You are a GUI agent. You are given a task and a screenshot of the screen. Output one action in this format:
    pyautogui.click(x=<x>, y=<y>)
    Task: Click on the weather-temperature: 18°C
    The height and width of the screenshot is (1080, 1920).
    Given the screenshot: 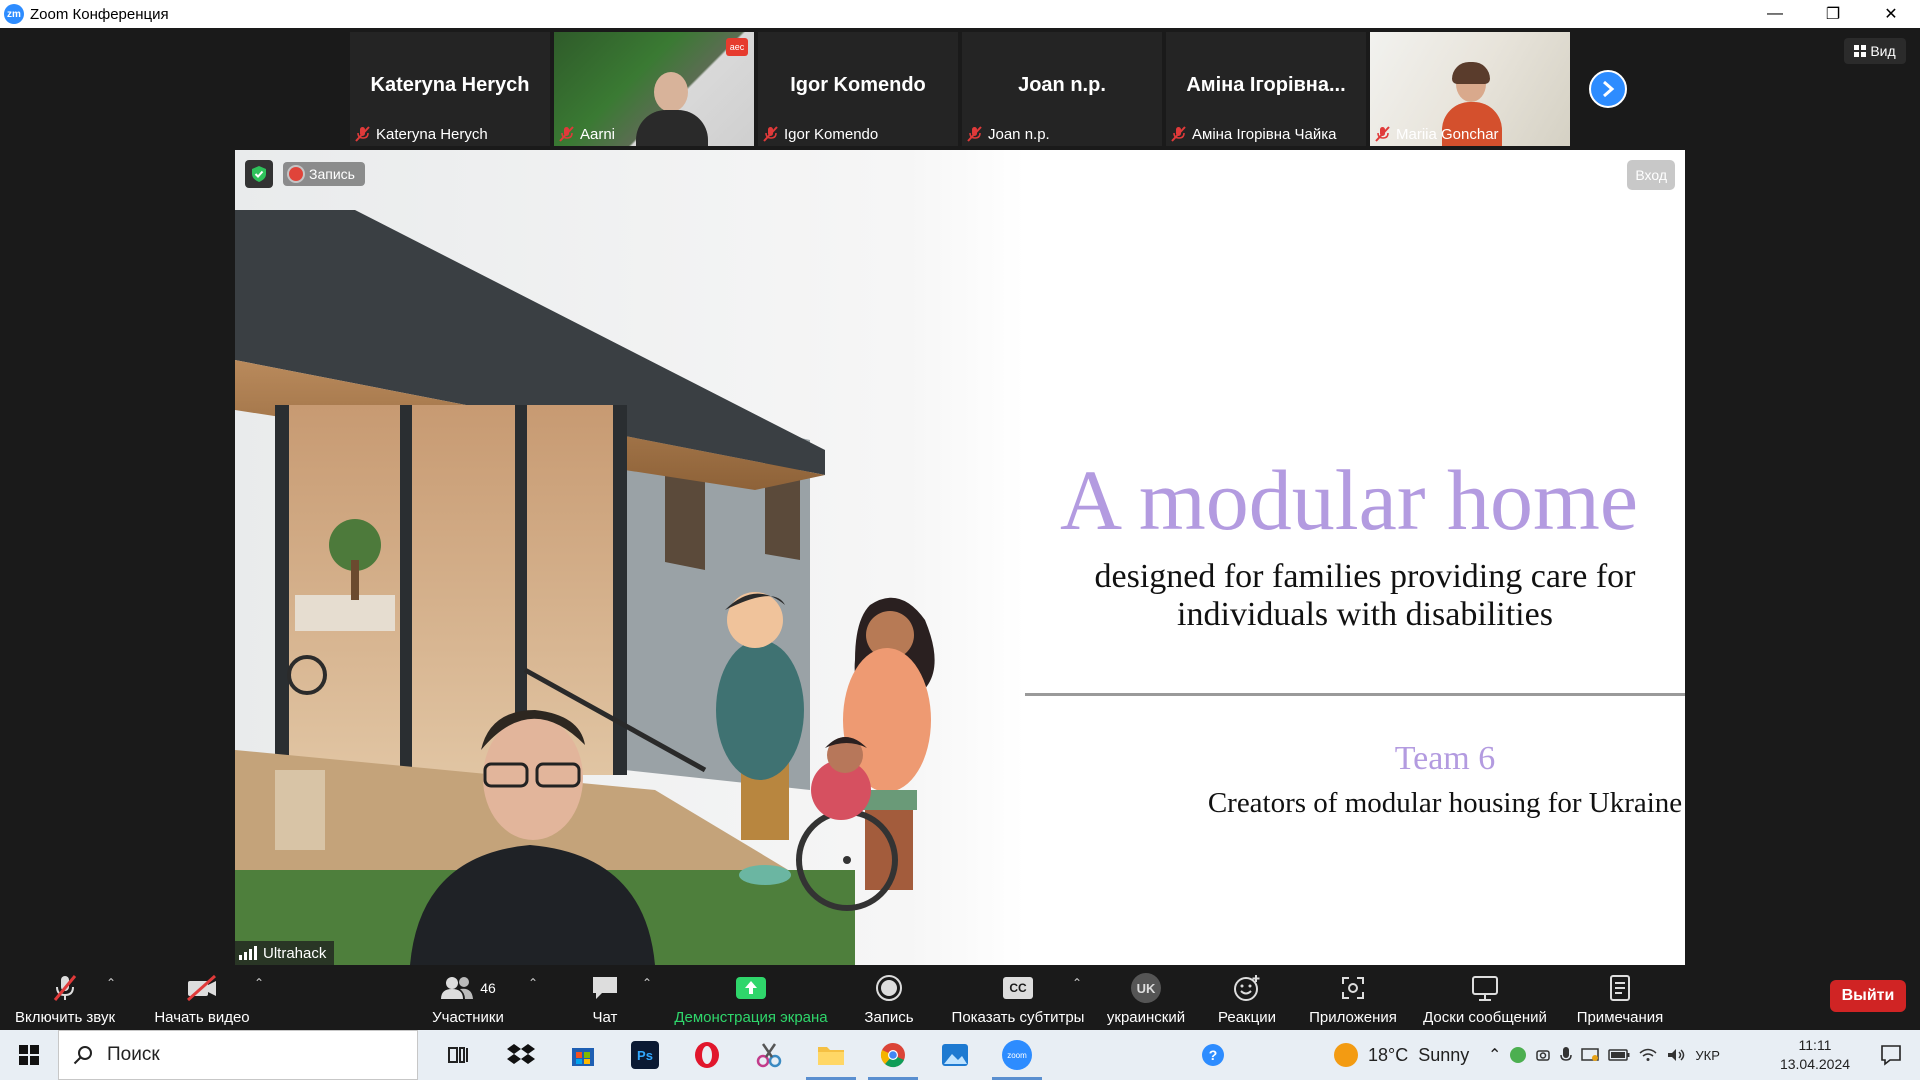 What is the action you would take?
    pyautogui.click(x=1388, y=1054)
    